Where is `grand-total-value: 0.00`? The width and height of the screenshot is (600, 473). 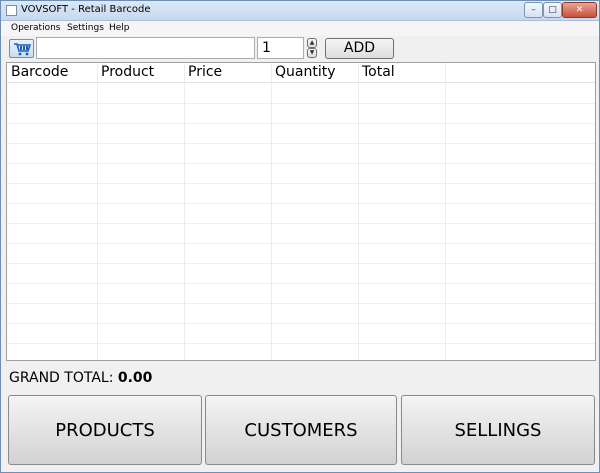
grand-total-value: 0.00 is located at coordinates (135, 378).